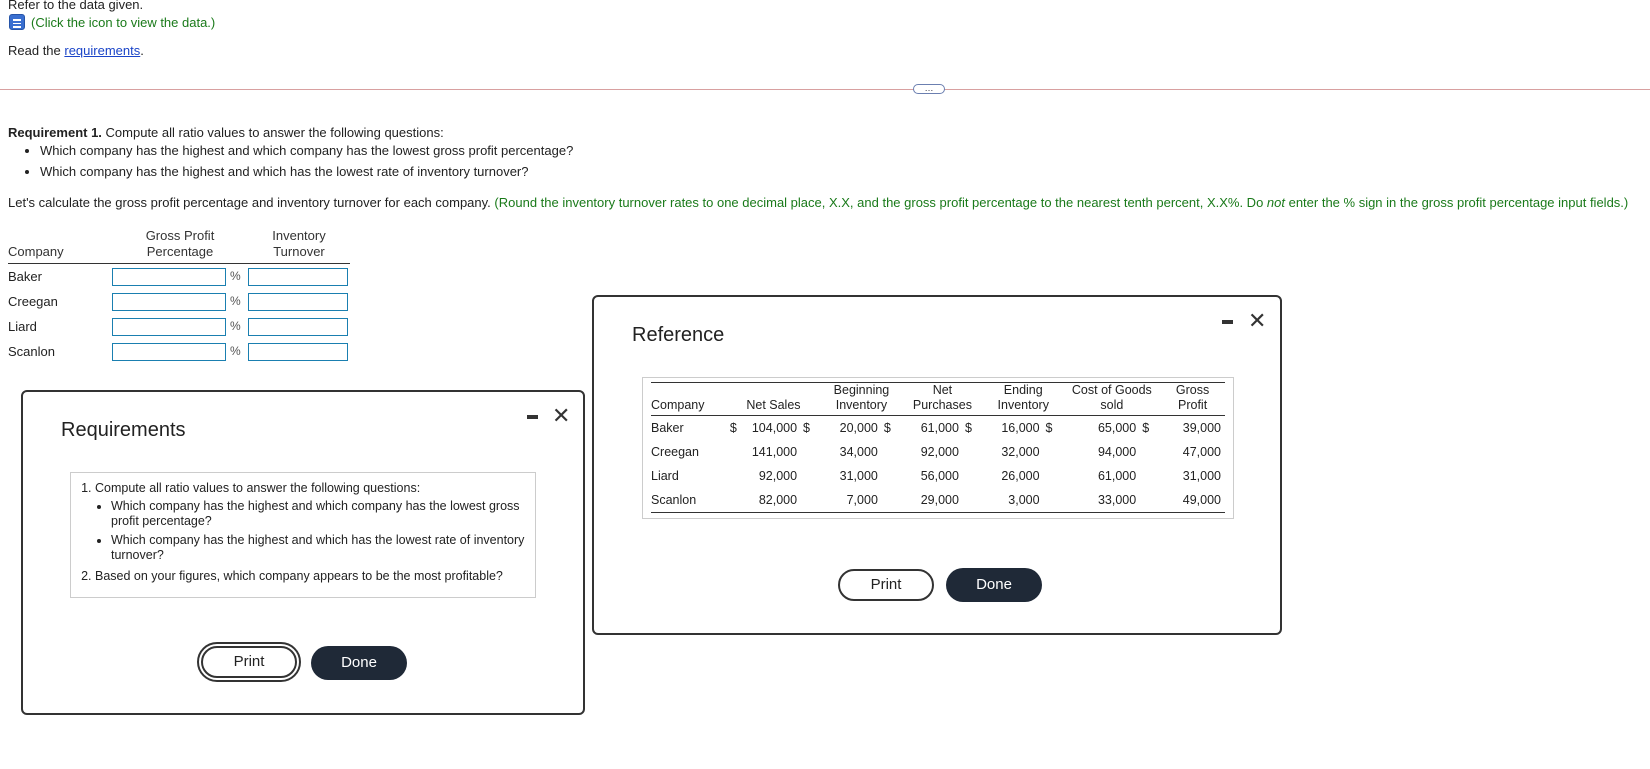  What do you see at coordinates (774, 452) in the screenshot?
I see `ref-net-sales-value: 141,000` at bounding box center [774, 452].